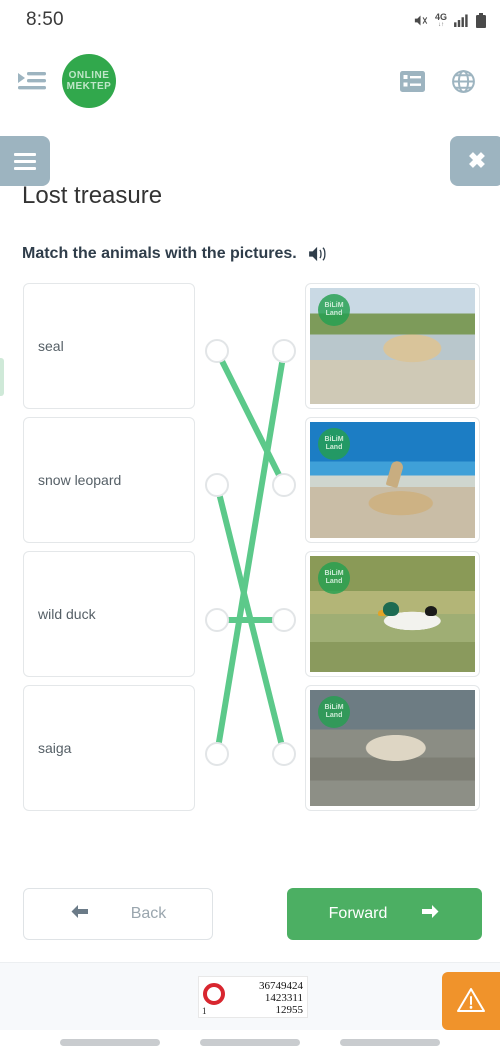 This screenshot has width=500, height=1055. What do you see at coordinates (392, 480) in the screenshot?
I see `picture-card-seal: BiLiM Land` at bounding box center [392, 480].